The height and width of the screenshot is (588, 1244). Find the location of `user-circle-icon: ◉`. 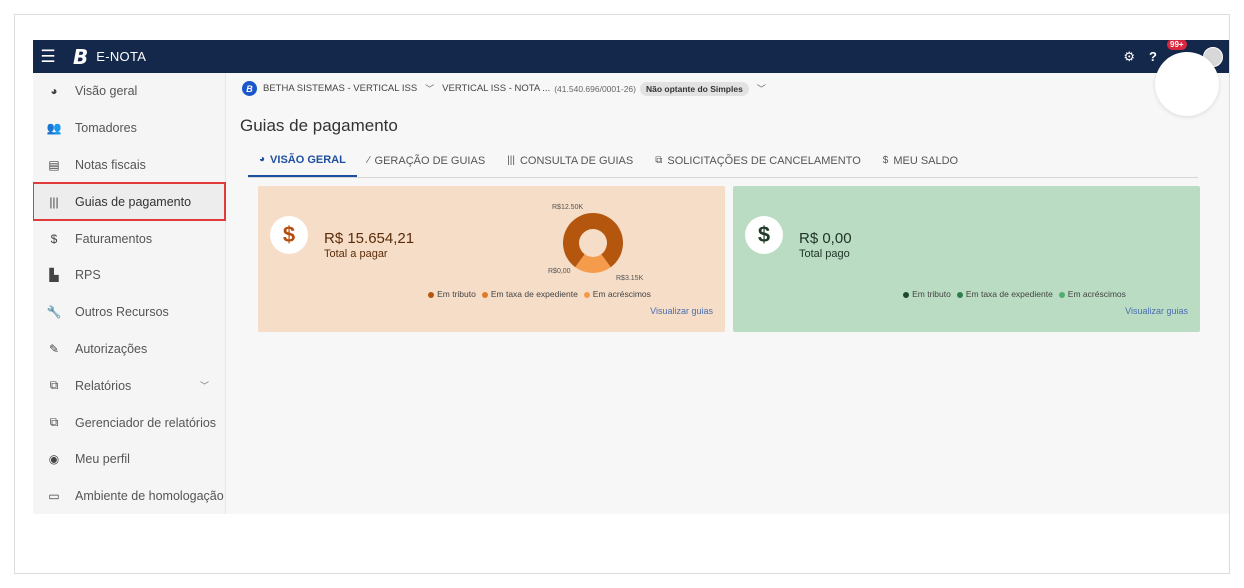

user-circle-icon: ◉ is located at coordinates (54, 459).